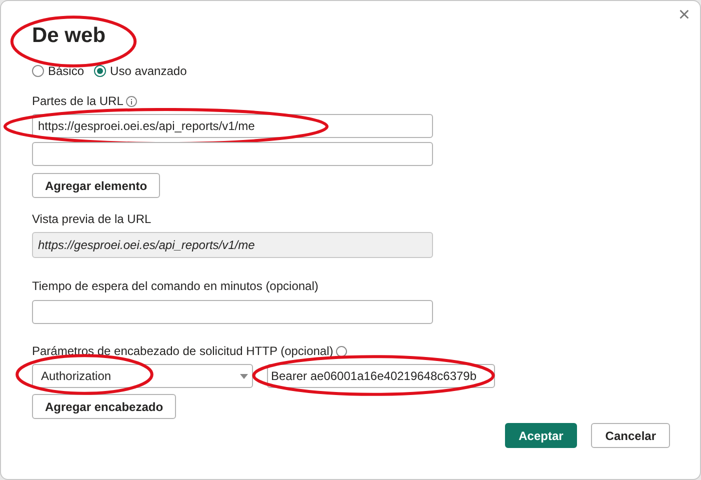  Describe the element at coordinates (244, 376) in the screenshot. I see `caret-icon` at that location.